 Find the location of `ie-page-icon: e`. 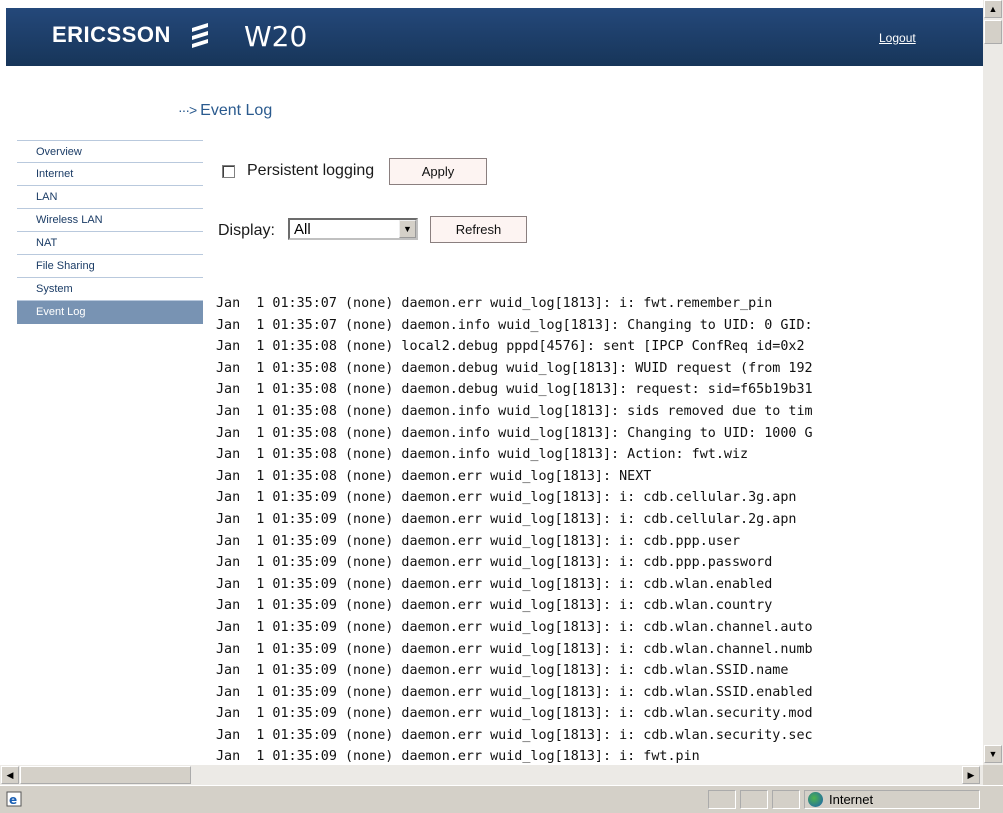

ie-page-icon: e is located at coordinates (14, 799).